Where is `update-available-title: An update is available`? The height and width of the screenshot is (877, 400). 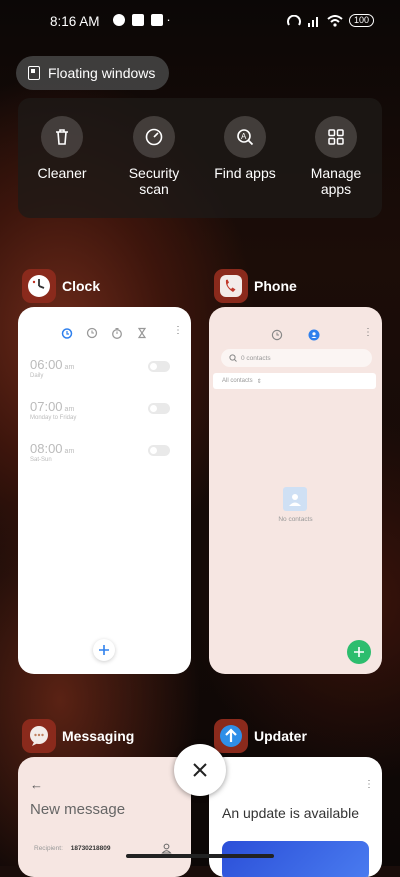
update-available-title: An update is available is located at coordinates (290, 813).